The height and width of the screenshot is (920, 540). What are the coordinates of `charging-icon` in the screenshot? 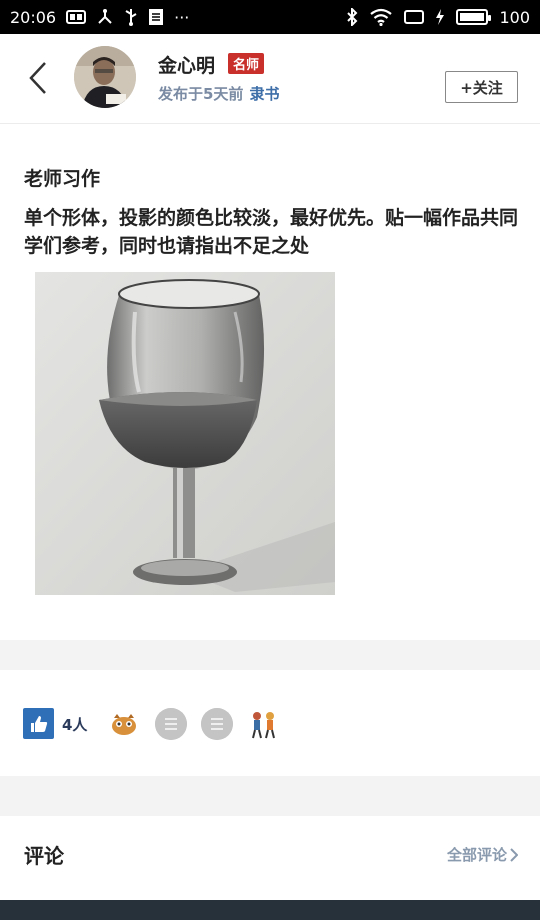 It's located at (440, 17).